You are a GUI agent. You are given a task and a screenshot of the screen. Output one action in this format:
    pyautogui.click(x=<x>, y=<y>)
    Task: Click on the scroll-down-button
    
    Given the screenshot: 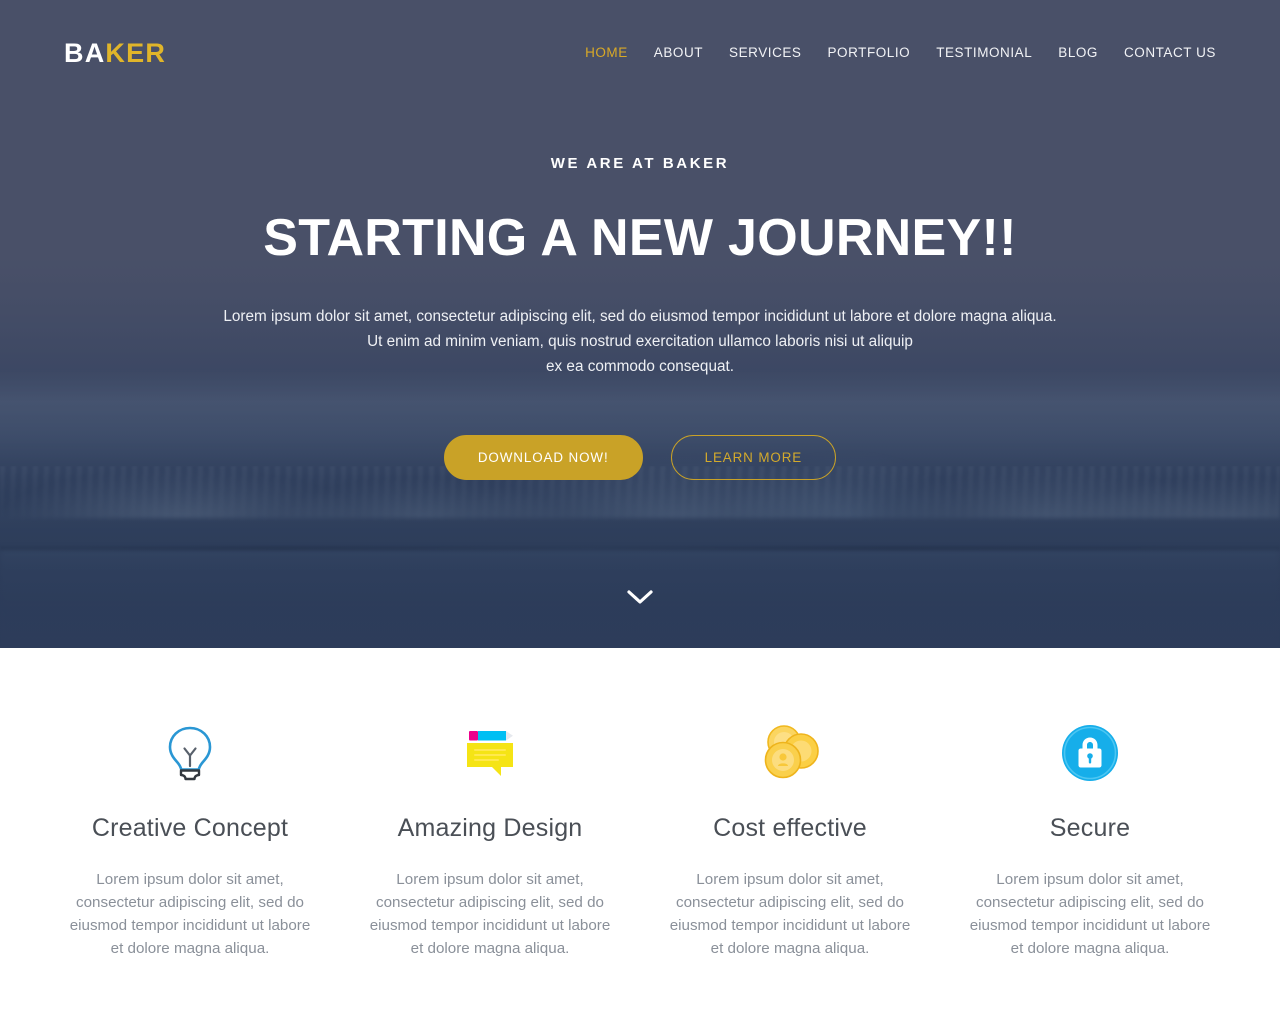 What is the action you would take?
    pyautogui.click(x=640, y=597)
    